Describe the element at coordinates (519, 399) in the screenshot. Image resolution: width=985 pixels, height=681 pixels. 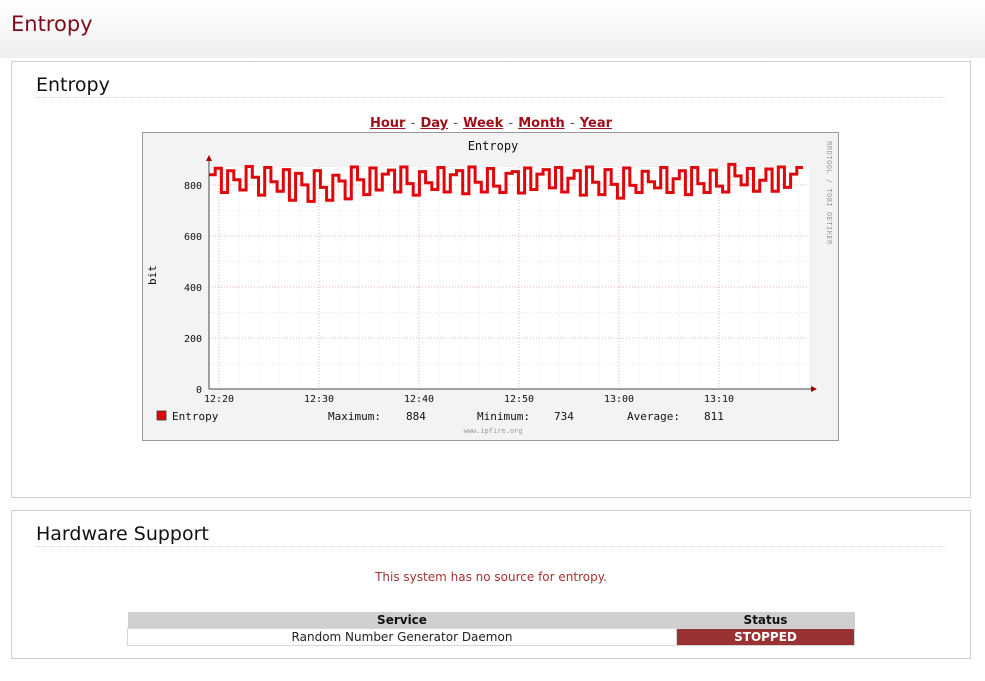
I see `x-tick-label: 12:50` at that location.